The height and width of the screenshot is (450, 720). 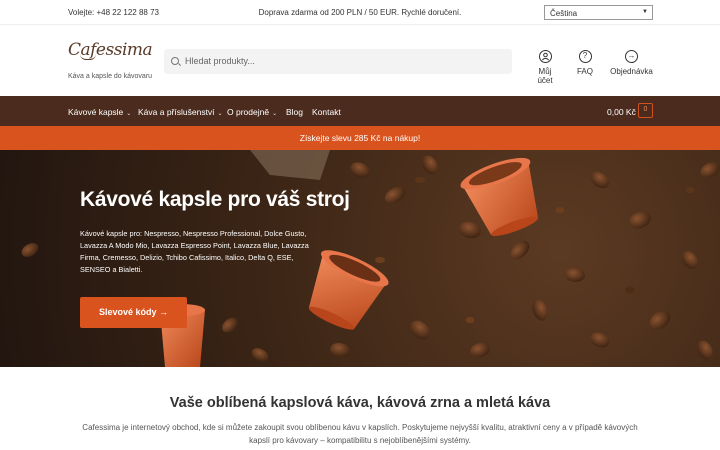 What do you see at coordinates (584, 71) in the screenshot?
I see `faq-label: FAQ` at bounding box center [584, 71].